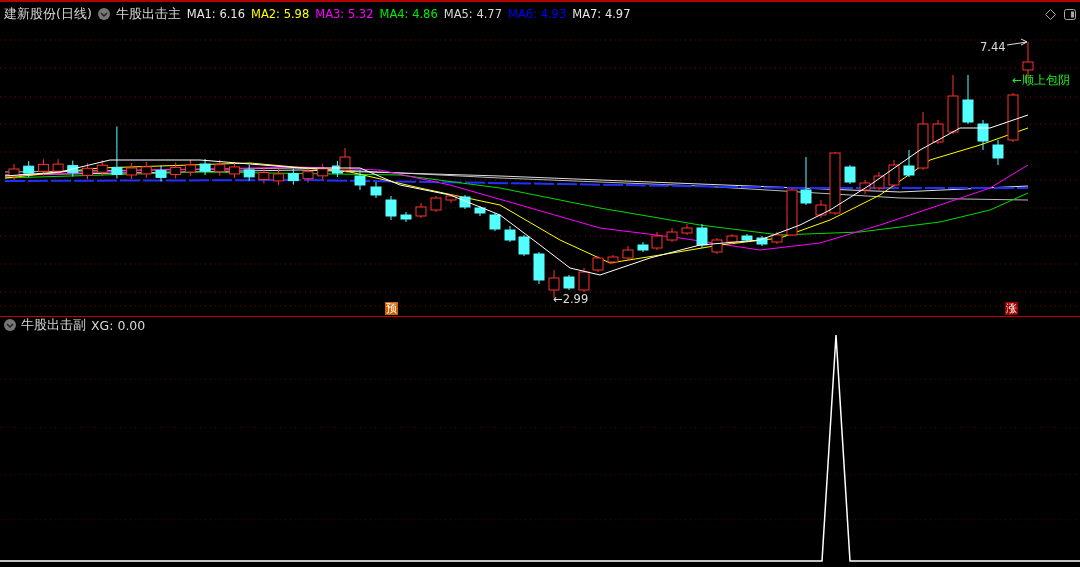 This screenshot has width=1080, height=567. What do you see at coordinates (344, 14) in the screenshot?
I see `moving-average-value: MA3: 5.32` at bounding box center [344, 14].